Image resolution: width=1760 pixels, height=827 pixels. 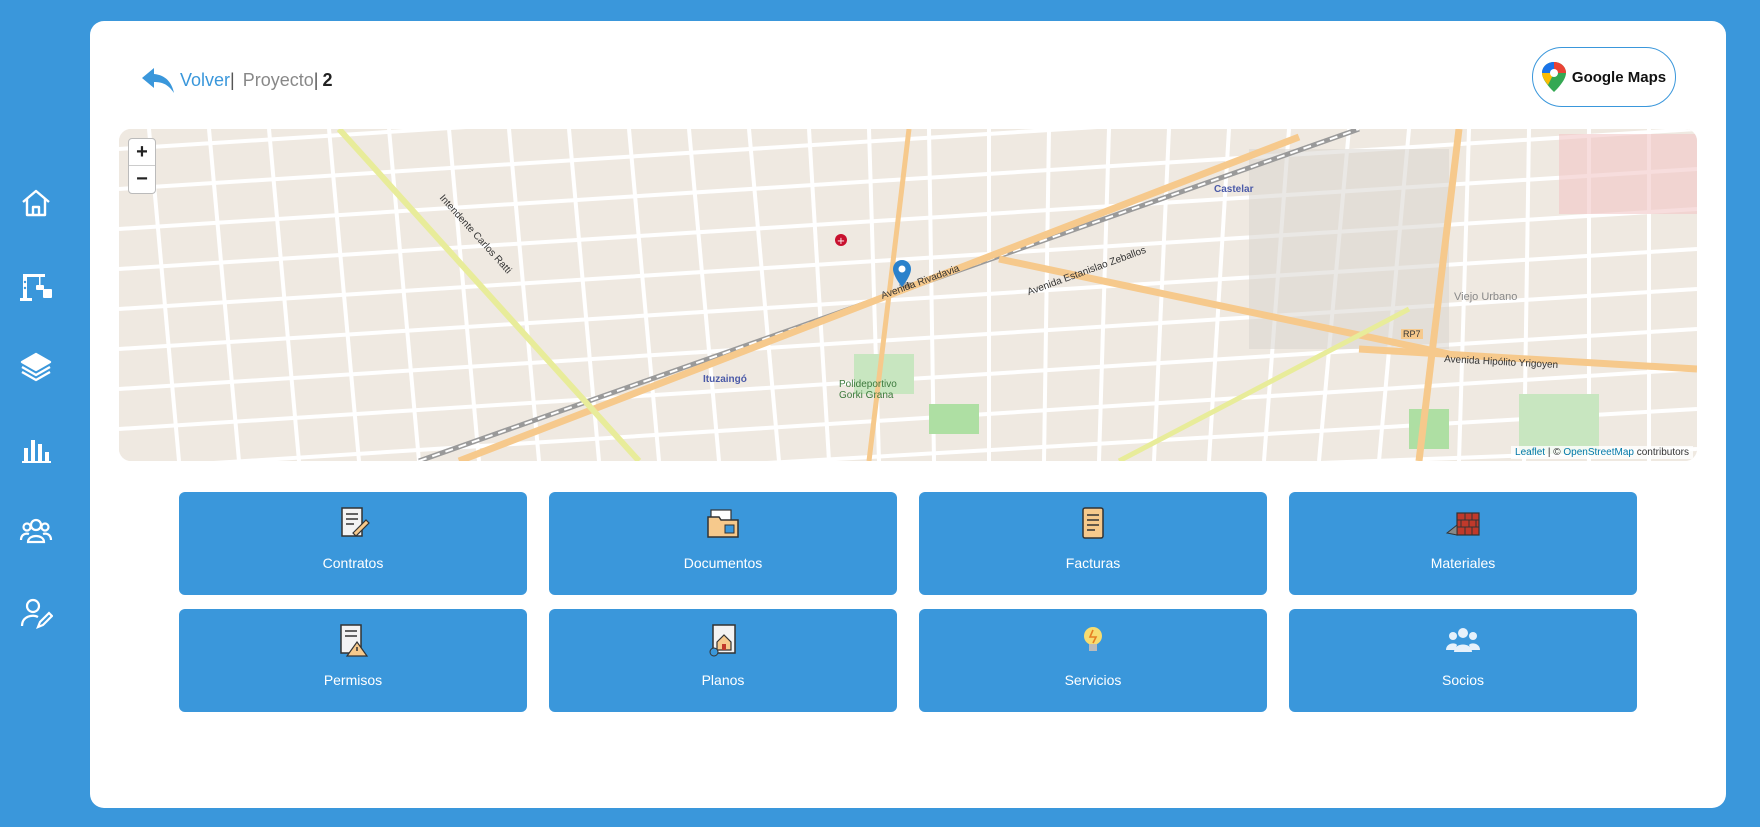 I want to click on back-link: Volver, so click(x=205, y=80).